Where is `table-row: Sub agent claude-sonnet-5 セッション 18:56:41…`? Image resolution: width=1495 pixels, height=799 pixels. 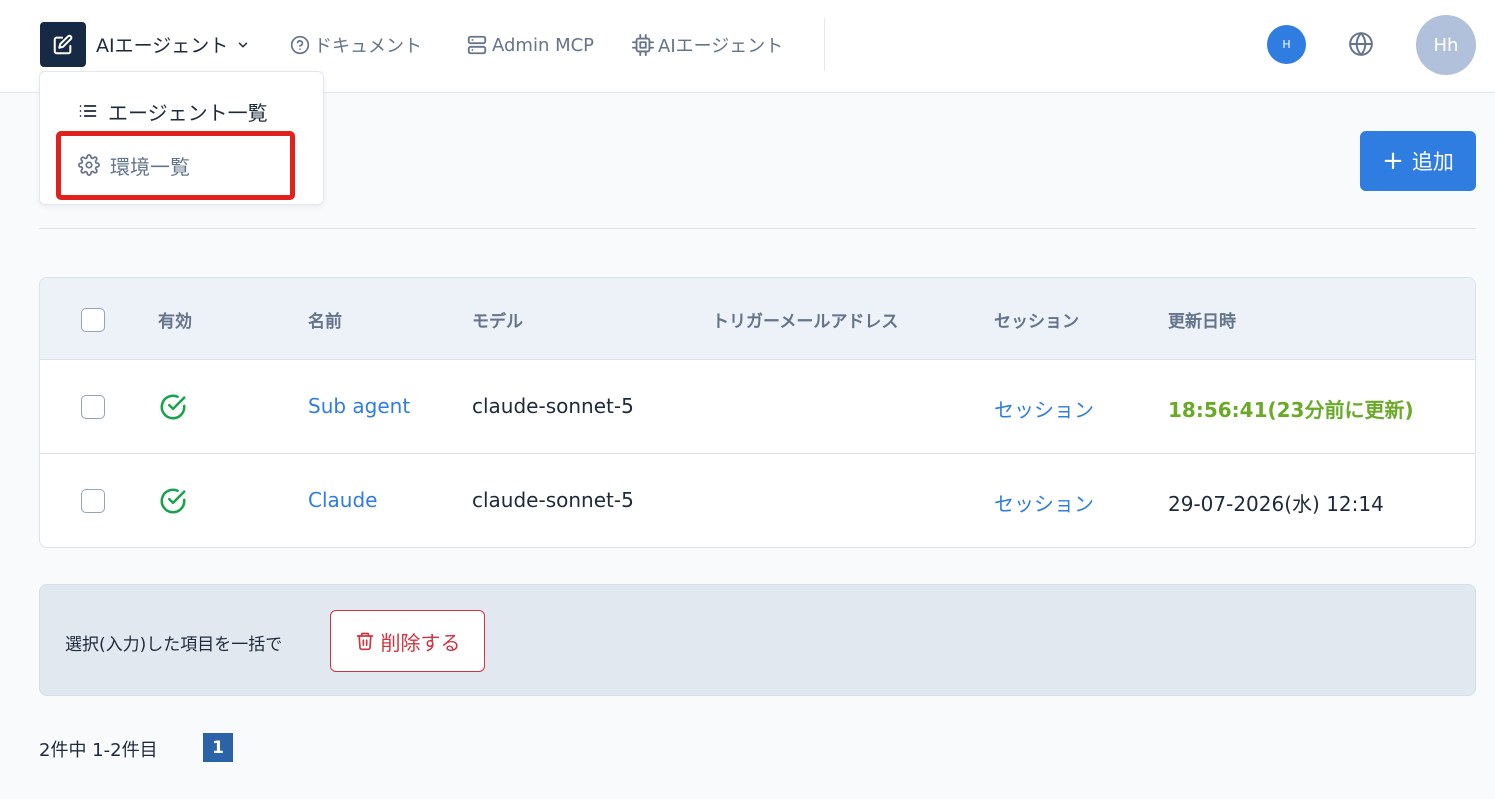 table-row: Sub agent claude-sonnet-5 セッション 18:56:41… is located at coordinates (757, 407).